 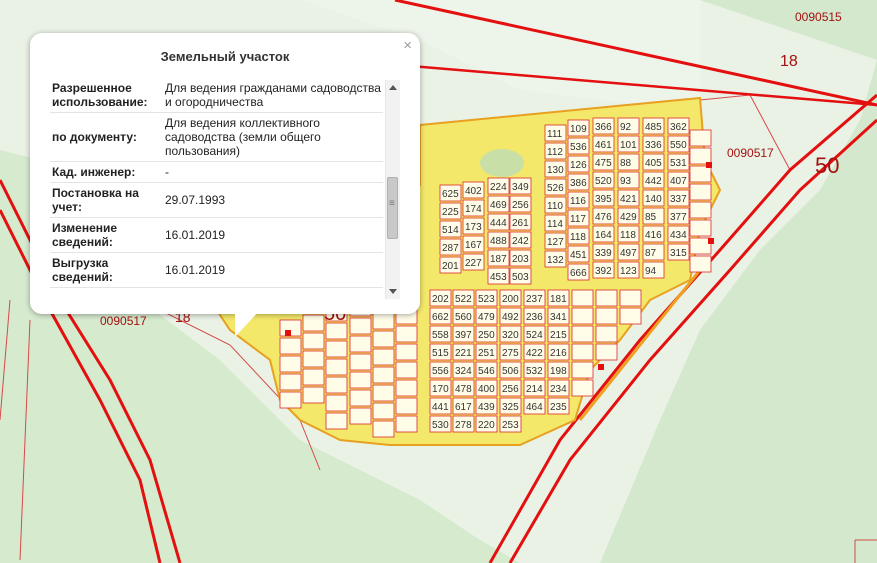 What do you see at coordinates (520, 277) in the screenshot?
I see `plot-number-label: 503` at bounding box center [520, 277].